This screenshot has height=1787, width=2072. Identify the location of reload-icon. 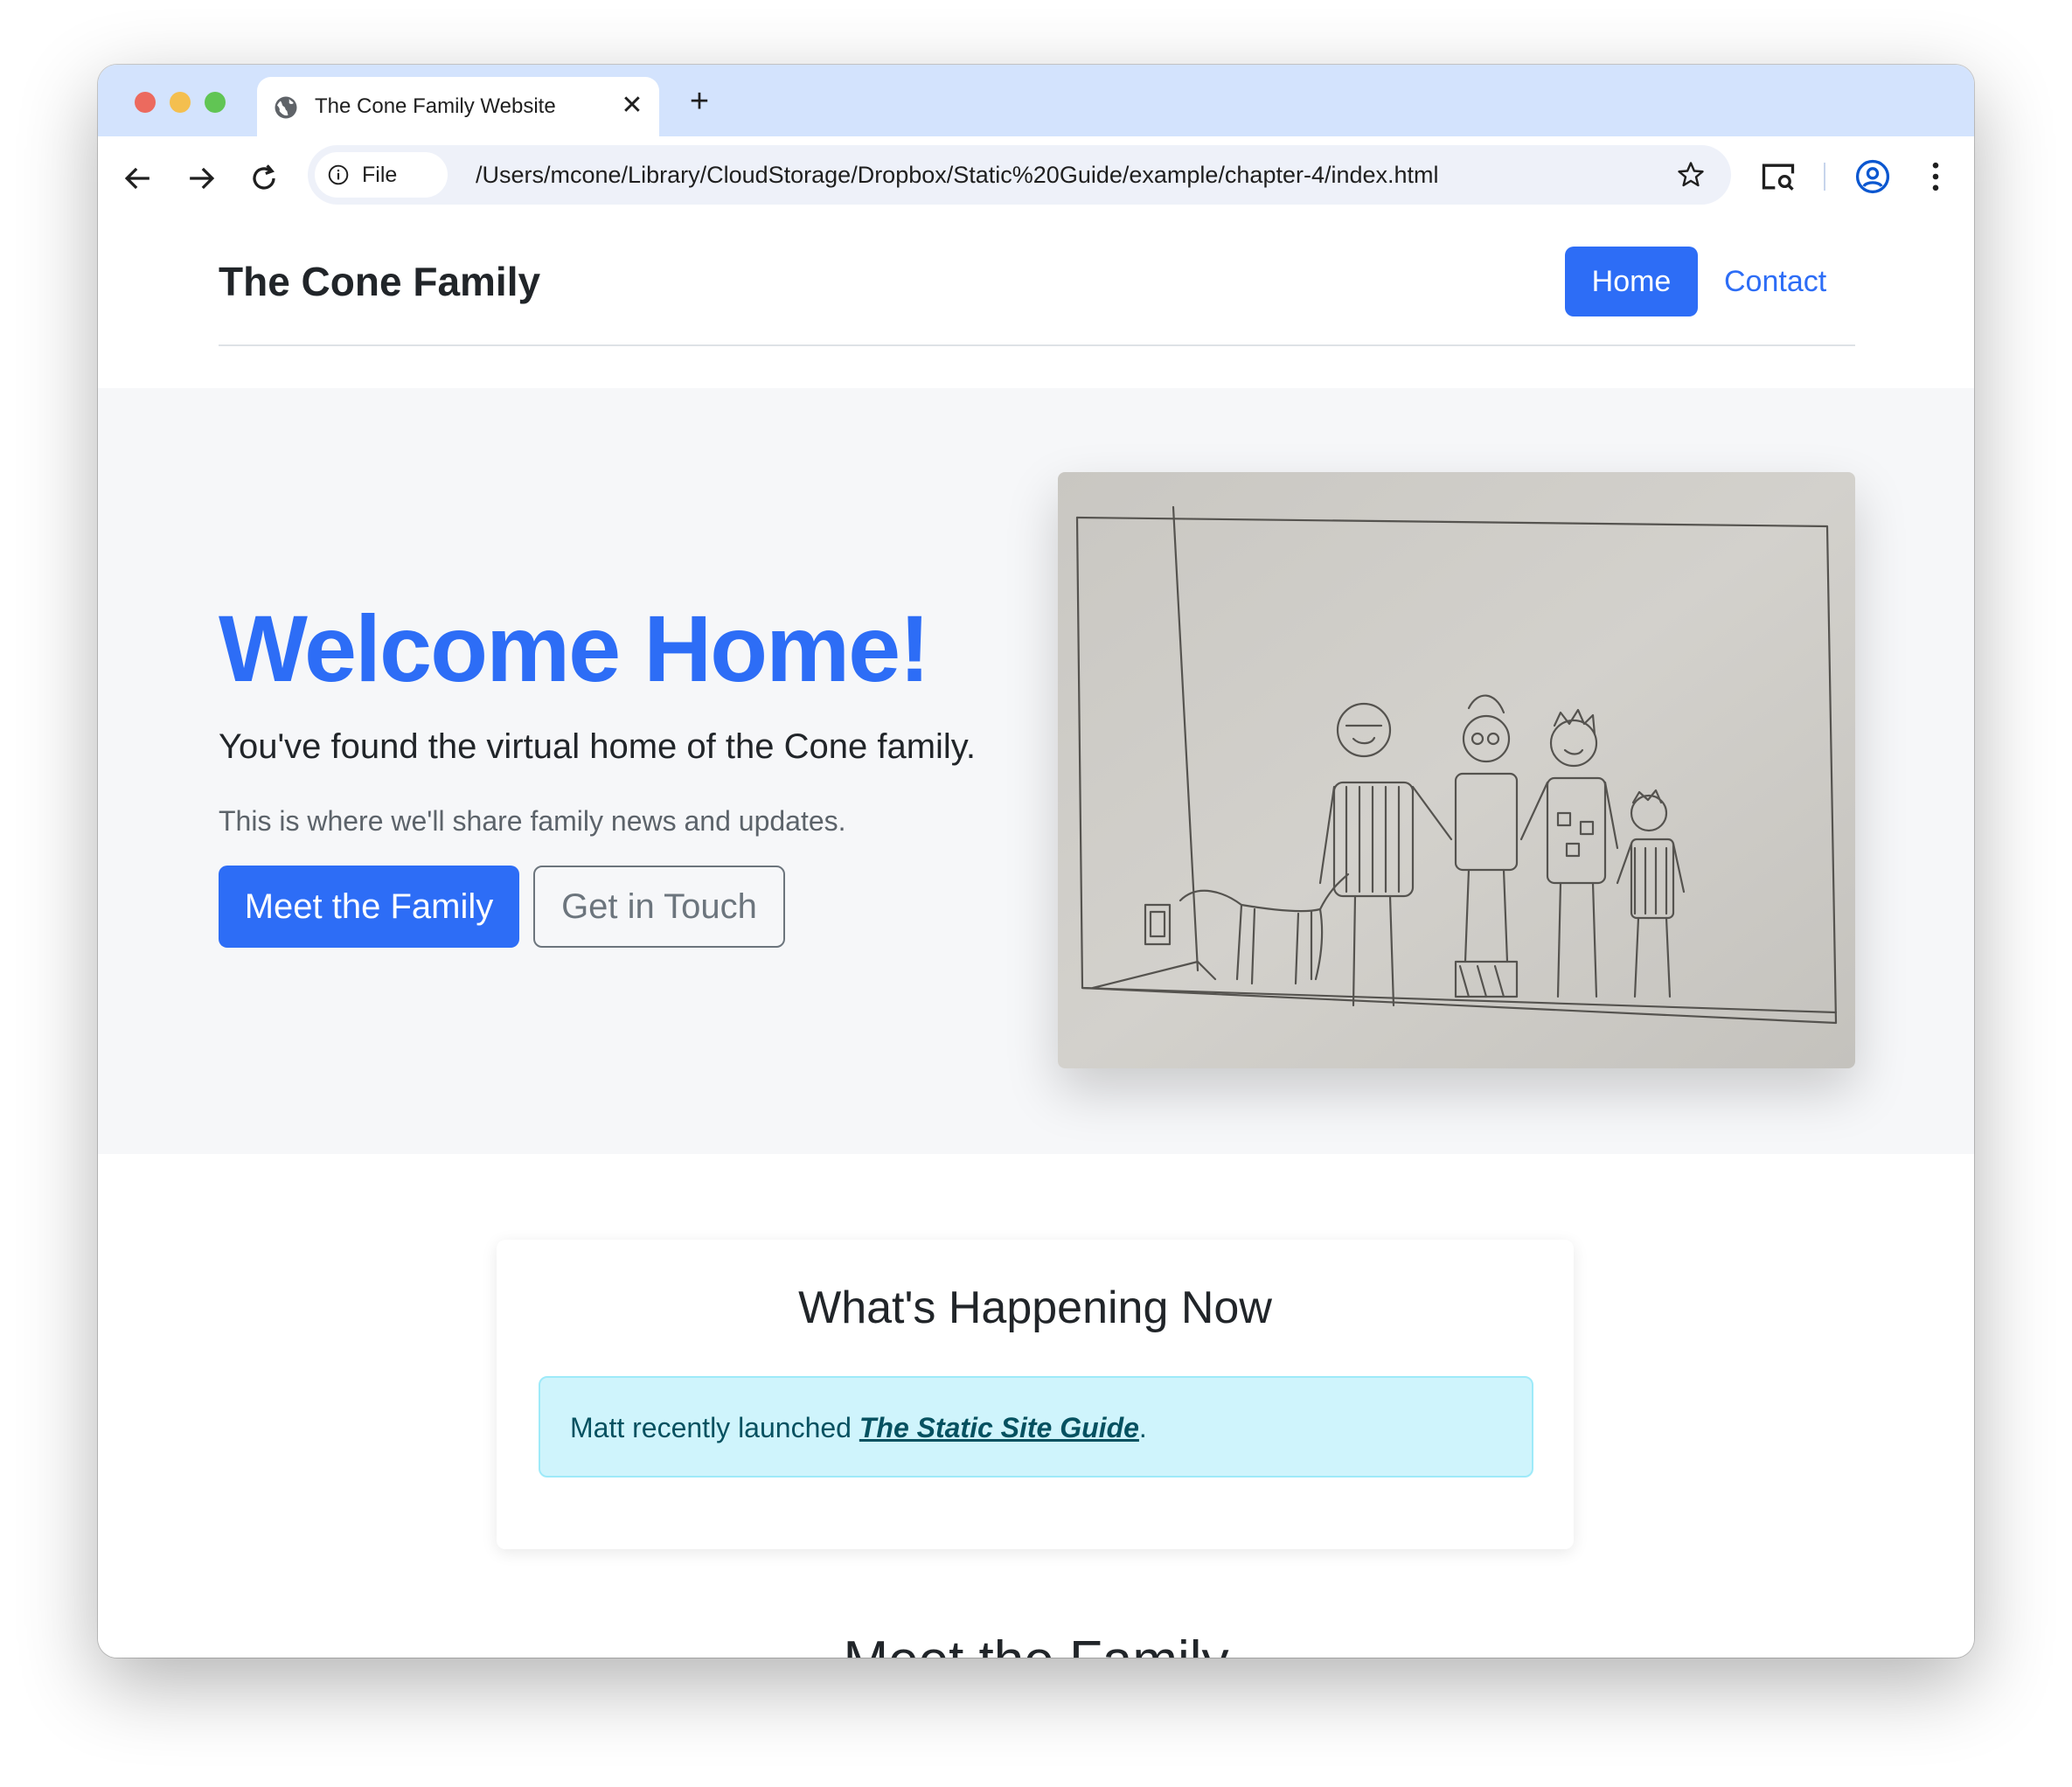
(264, 178).